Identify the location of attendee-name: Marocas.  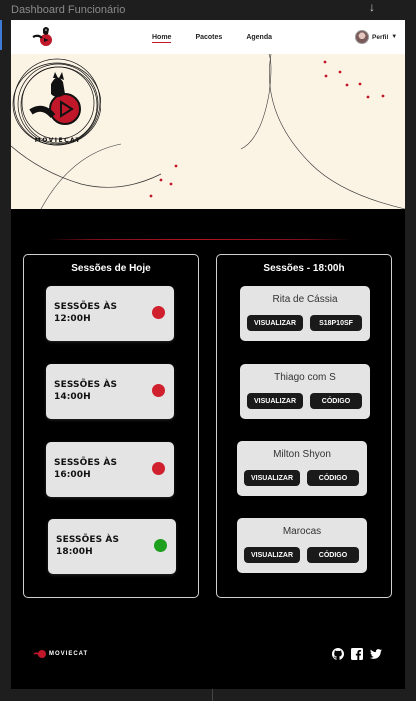
(302, 531).